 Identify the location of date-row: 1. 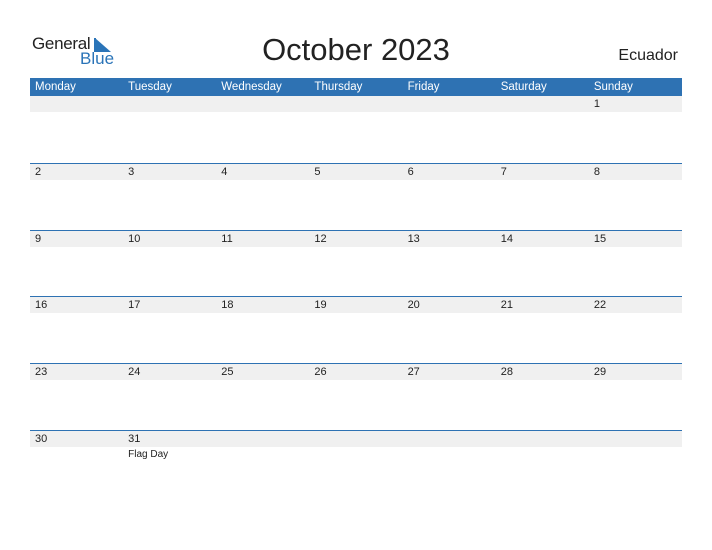
(356, 104).